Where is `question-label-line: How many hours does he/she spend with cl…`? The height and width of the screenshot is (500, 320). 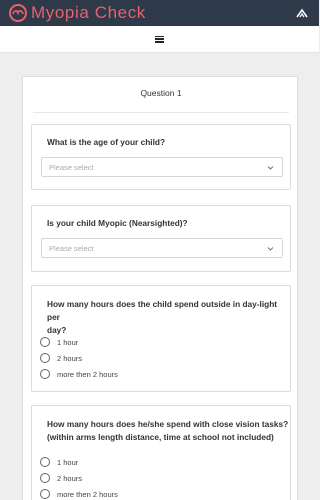
question-label-line: How many hours does he/she spend with cl… is located at coordinates (168, 424).